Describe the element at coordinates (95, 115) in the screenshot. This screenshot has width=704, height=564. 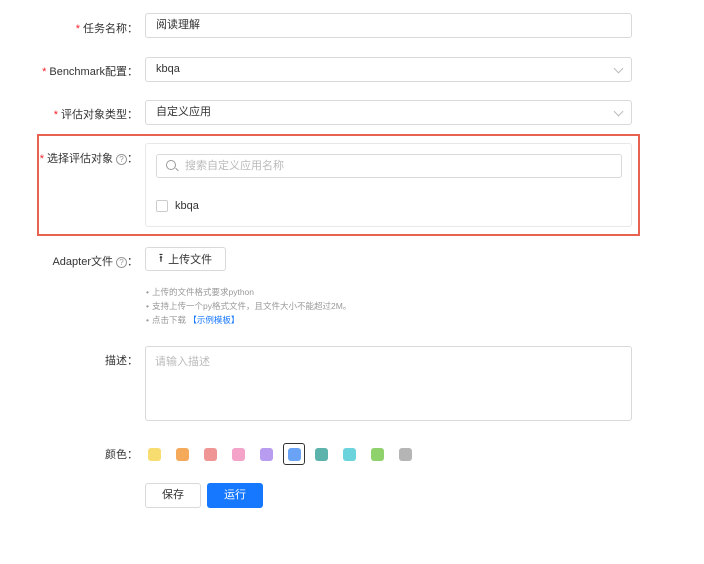
I see `eval-type-label: * 评估对象类型：` at that location.